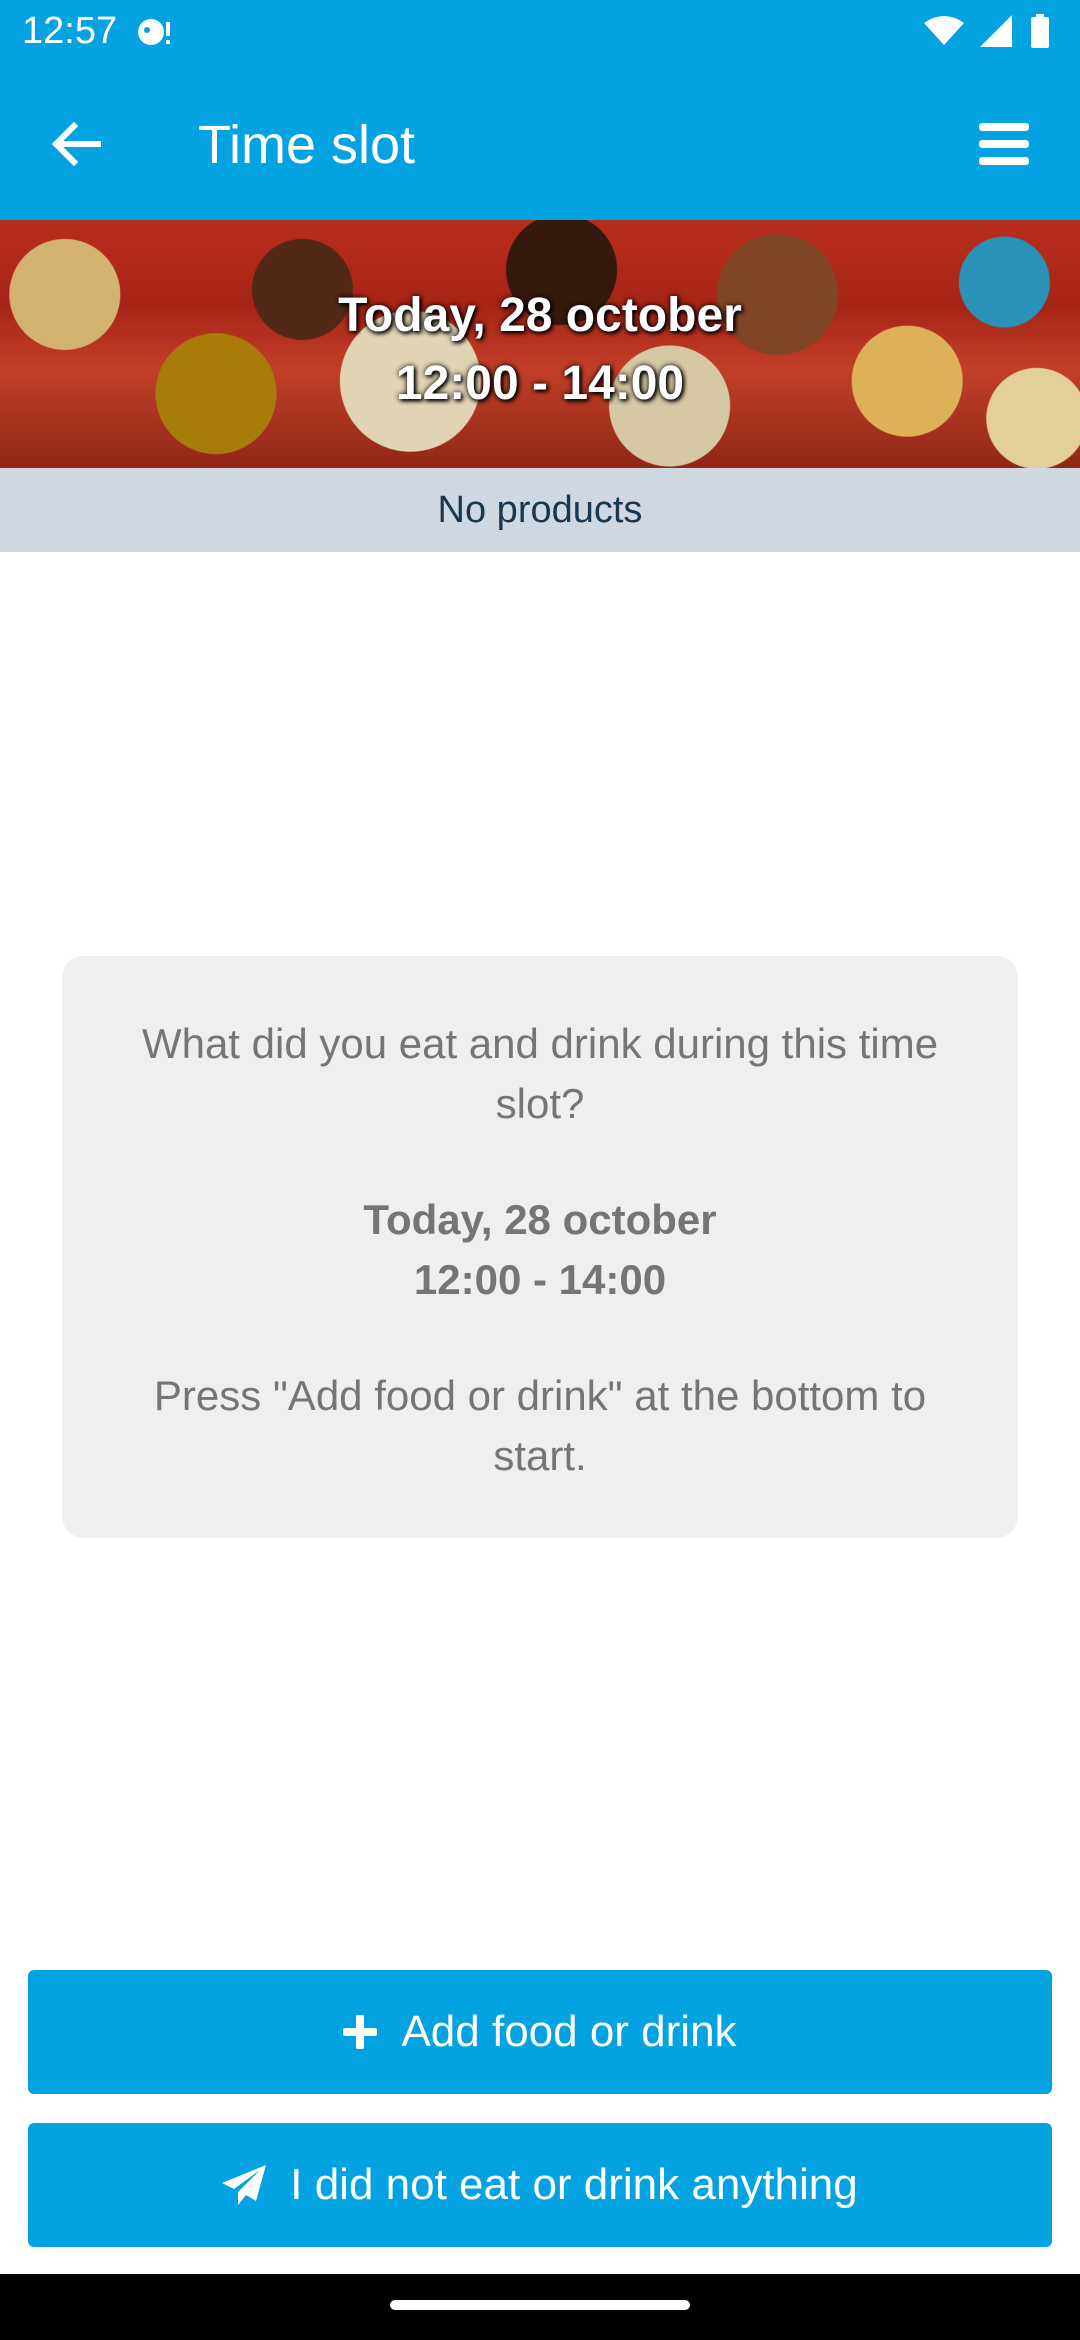  What do you see at coordinates (540, 1250) in the screenshot?
I see `info-date-block: Today, 28 october 12:00 - 14:00` at bounding box center [540, 1250].